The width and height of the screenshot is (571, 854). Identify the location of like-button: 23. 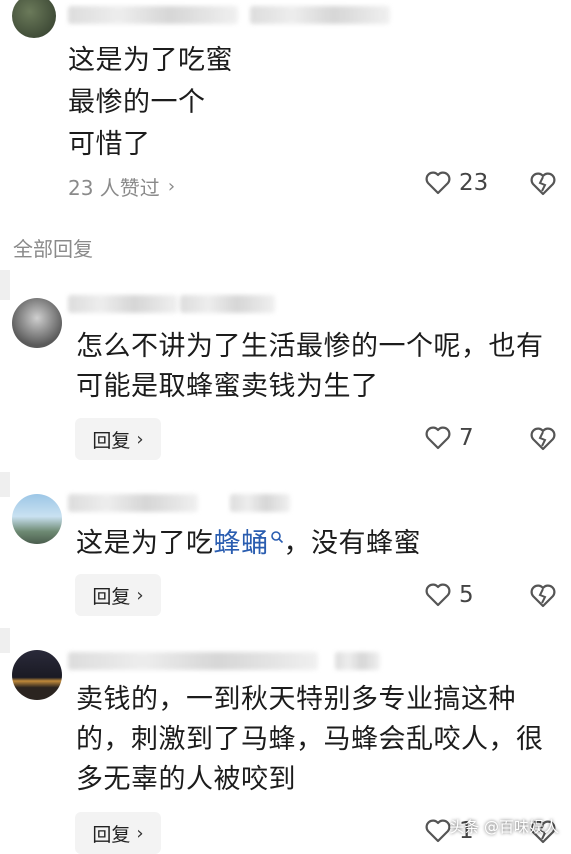
(456, 183).